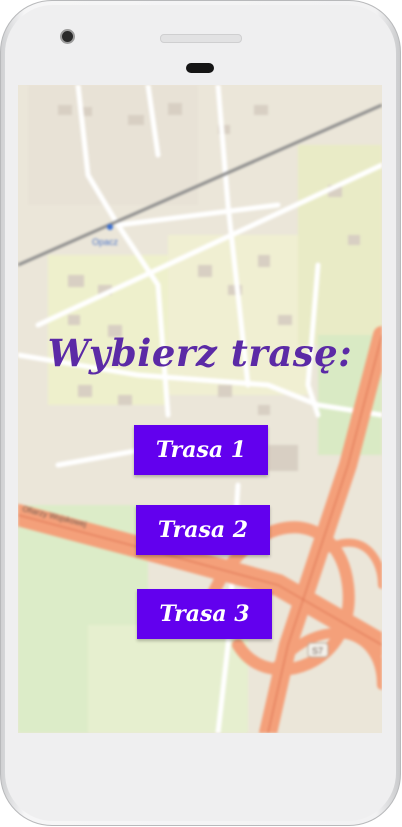  I want to click on proximity-sensor, so click(200, 68).